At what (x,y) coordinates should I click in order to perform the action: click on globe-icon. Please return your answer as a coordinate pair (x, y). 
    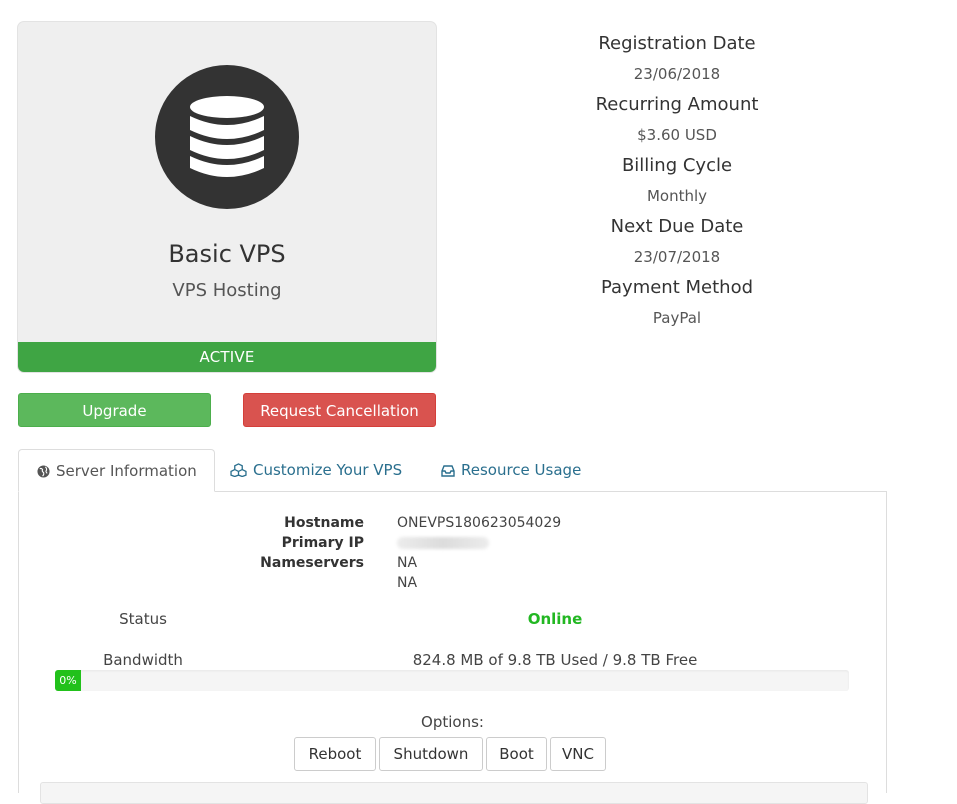
    Looking at the image, I should click on (43, 471).